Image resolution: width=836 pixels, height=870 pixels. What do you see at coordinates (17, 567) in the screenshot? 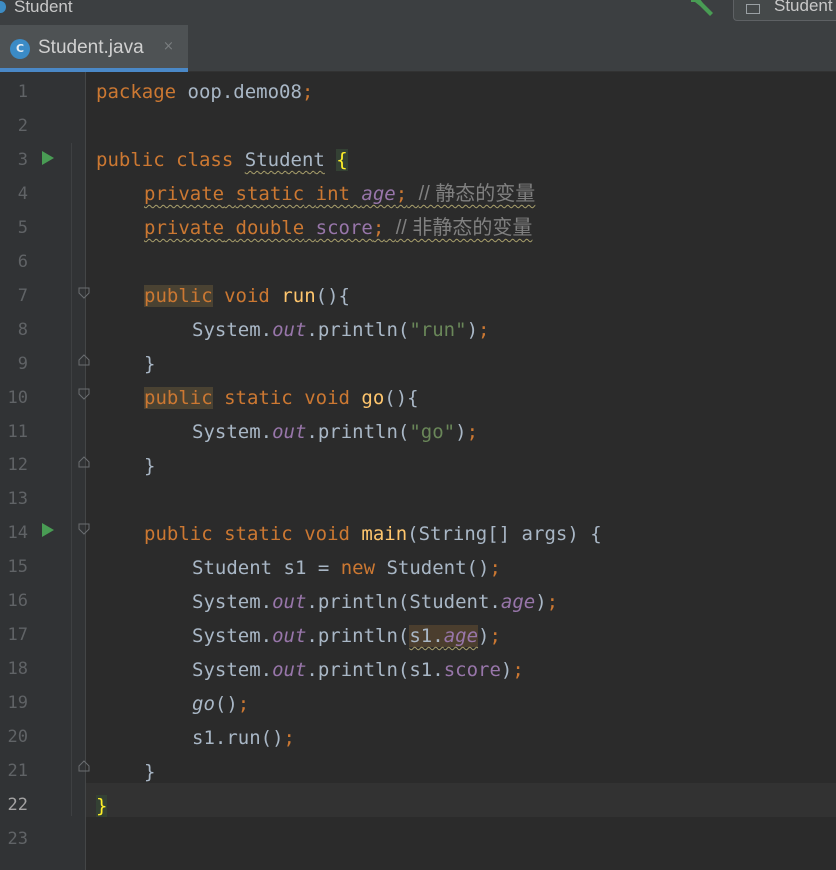
I see `line-number: 15` at bounding box center [17, 567].